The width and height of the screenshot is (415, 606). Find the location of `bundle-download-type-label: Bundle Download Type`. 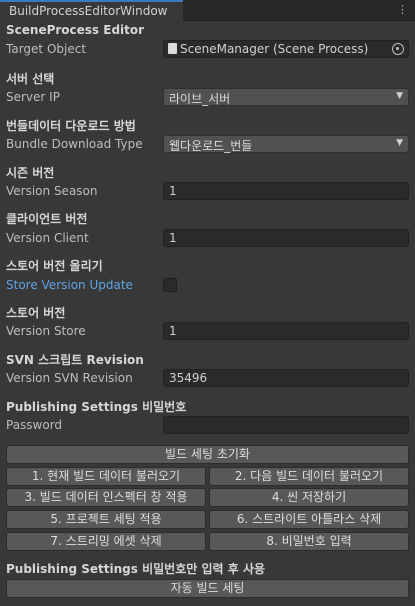

bundle-download-type-label: Bundle Download Type is located at coordinates (74, 144).